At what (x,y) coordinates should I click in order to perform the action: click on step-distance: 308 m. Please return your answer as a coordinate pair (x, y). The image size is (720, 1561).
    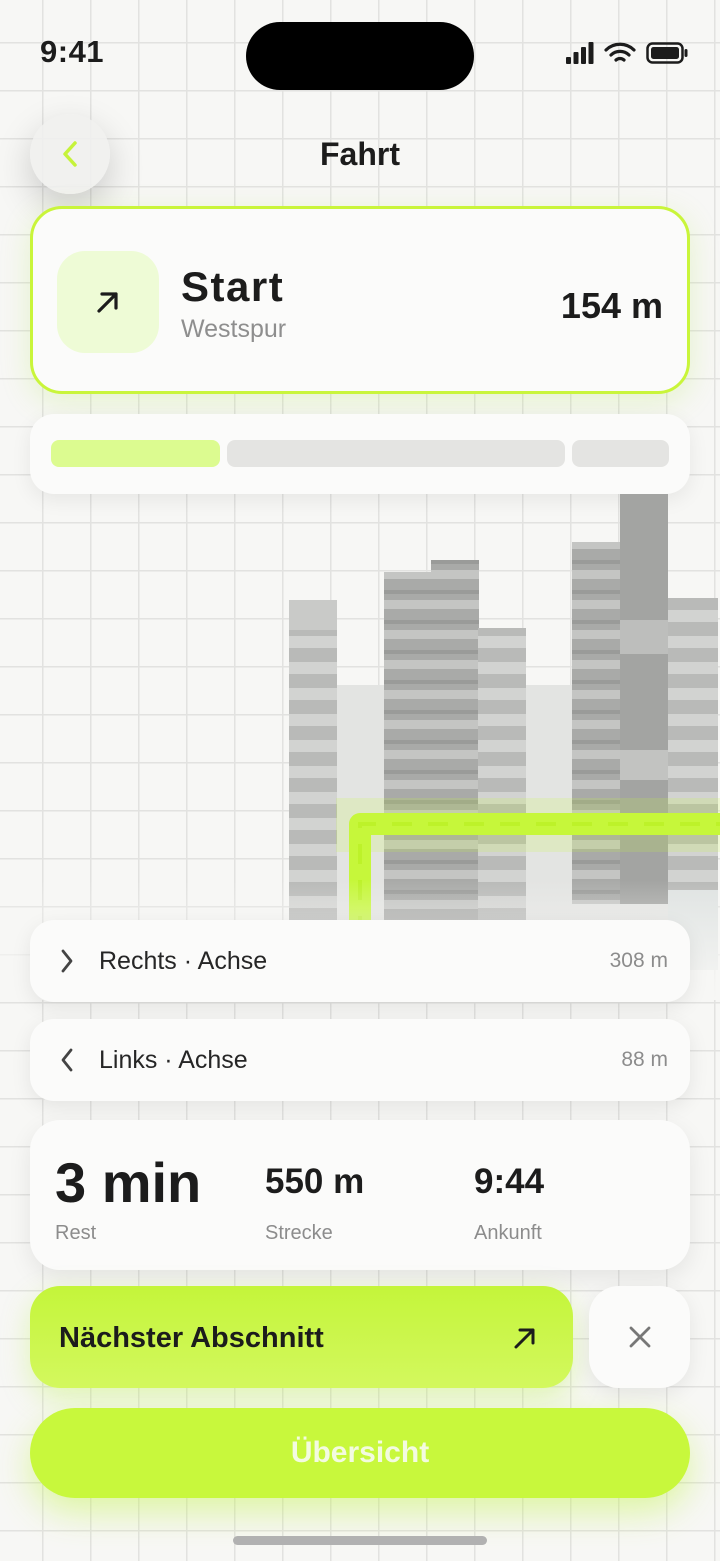
    Looking at the image, I should click on (638, 960).